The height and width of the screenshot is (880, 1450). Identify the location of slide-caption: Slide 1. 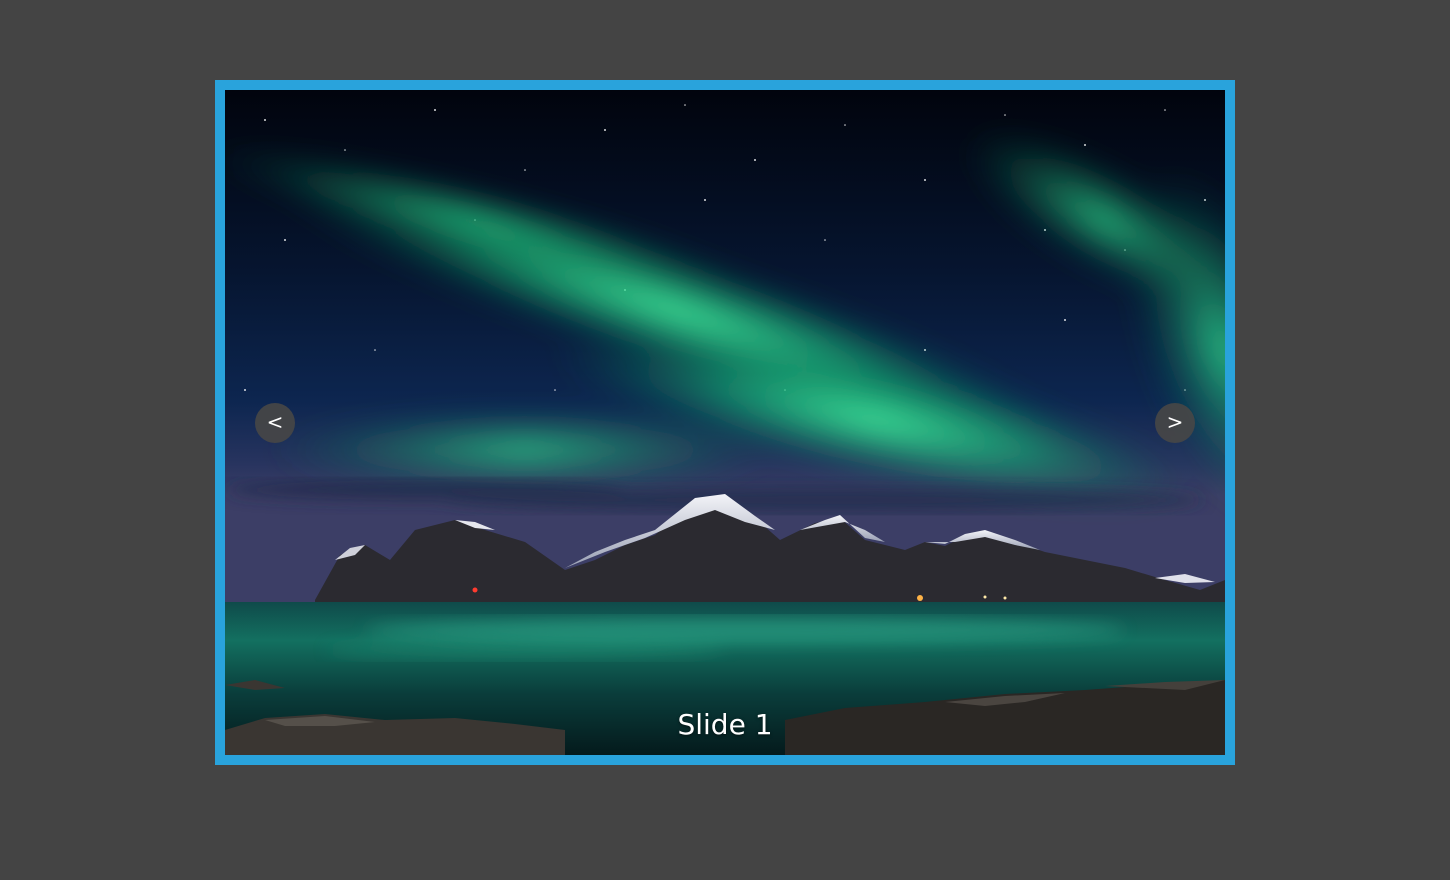
(725, 724).